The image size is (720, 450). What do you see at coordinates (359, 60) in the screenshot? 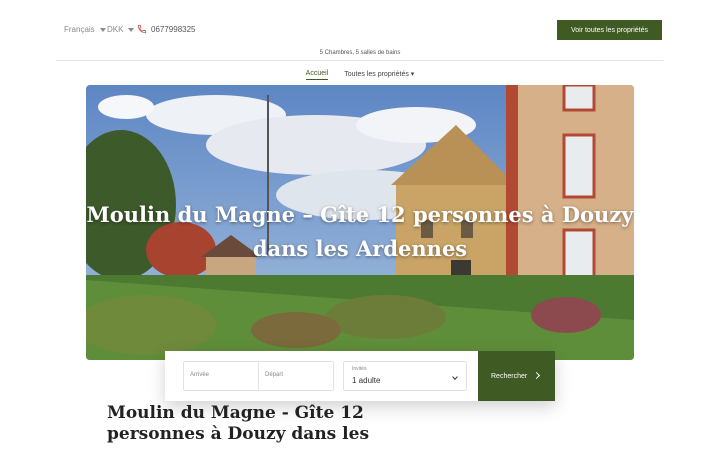
I see `divider` at bounding box center [359, 60].